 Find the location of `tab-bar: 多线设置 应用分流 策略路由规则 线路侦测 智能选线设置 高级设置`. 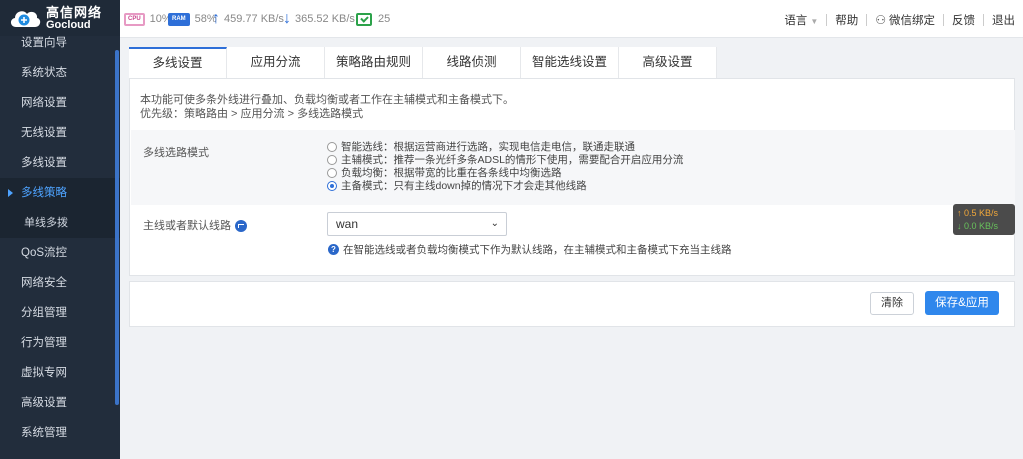

tab-bar: 多线设置 应用分流 策略路由规则 线路侦测 智能选线设置 高级设置 is located at coordinates (423, 62).